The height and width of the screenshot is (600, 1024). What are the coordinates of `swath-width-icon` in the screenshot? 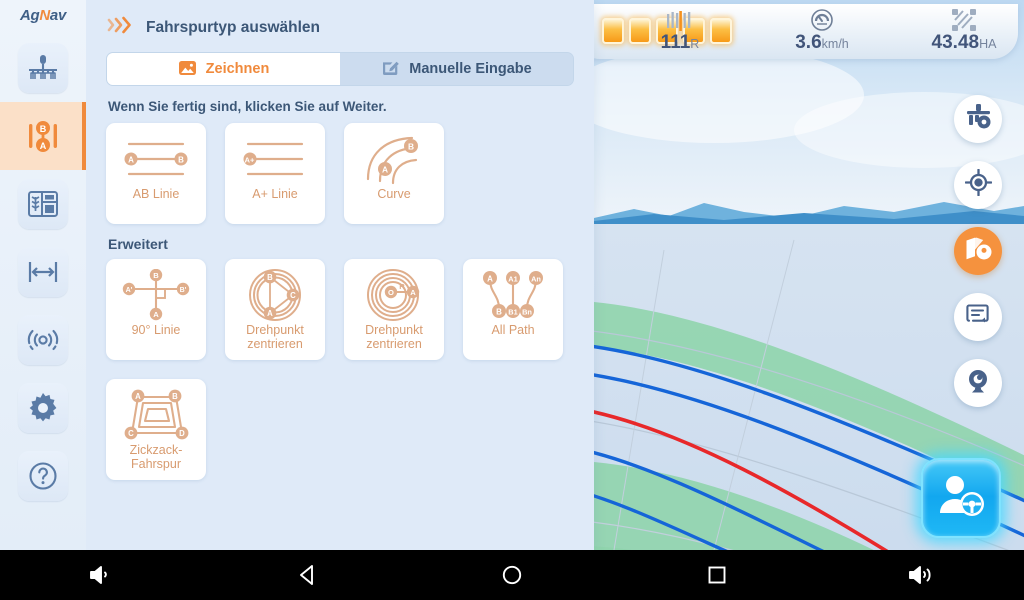 It's located at (43, 272).